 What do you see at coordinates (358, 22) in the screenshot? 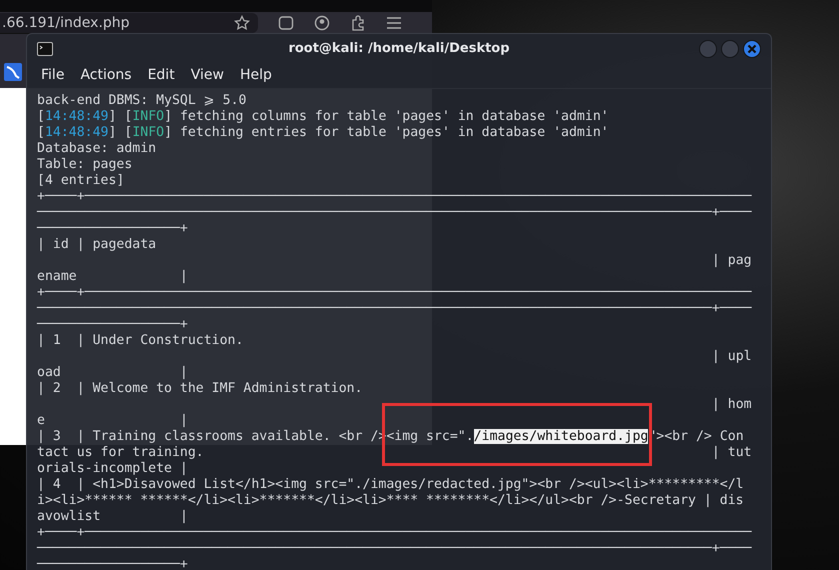
I see `extension-icon` at bounding box center [358, 22].